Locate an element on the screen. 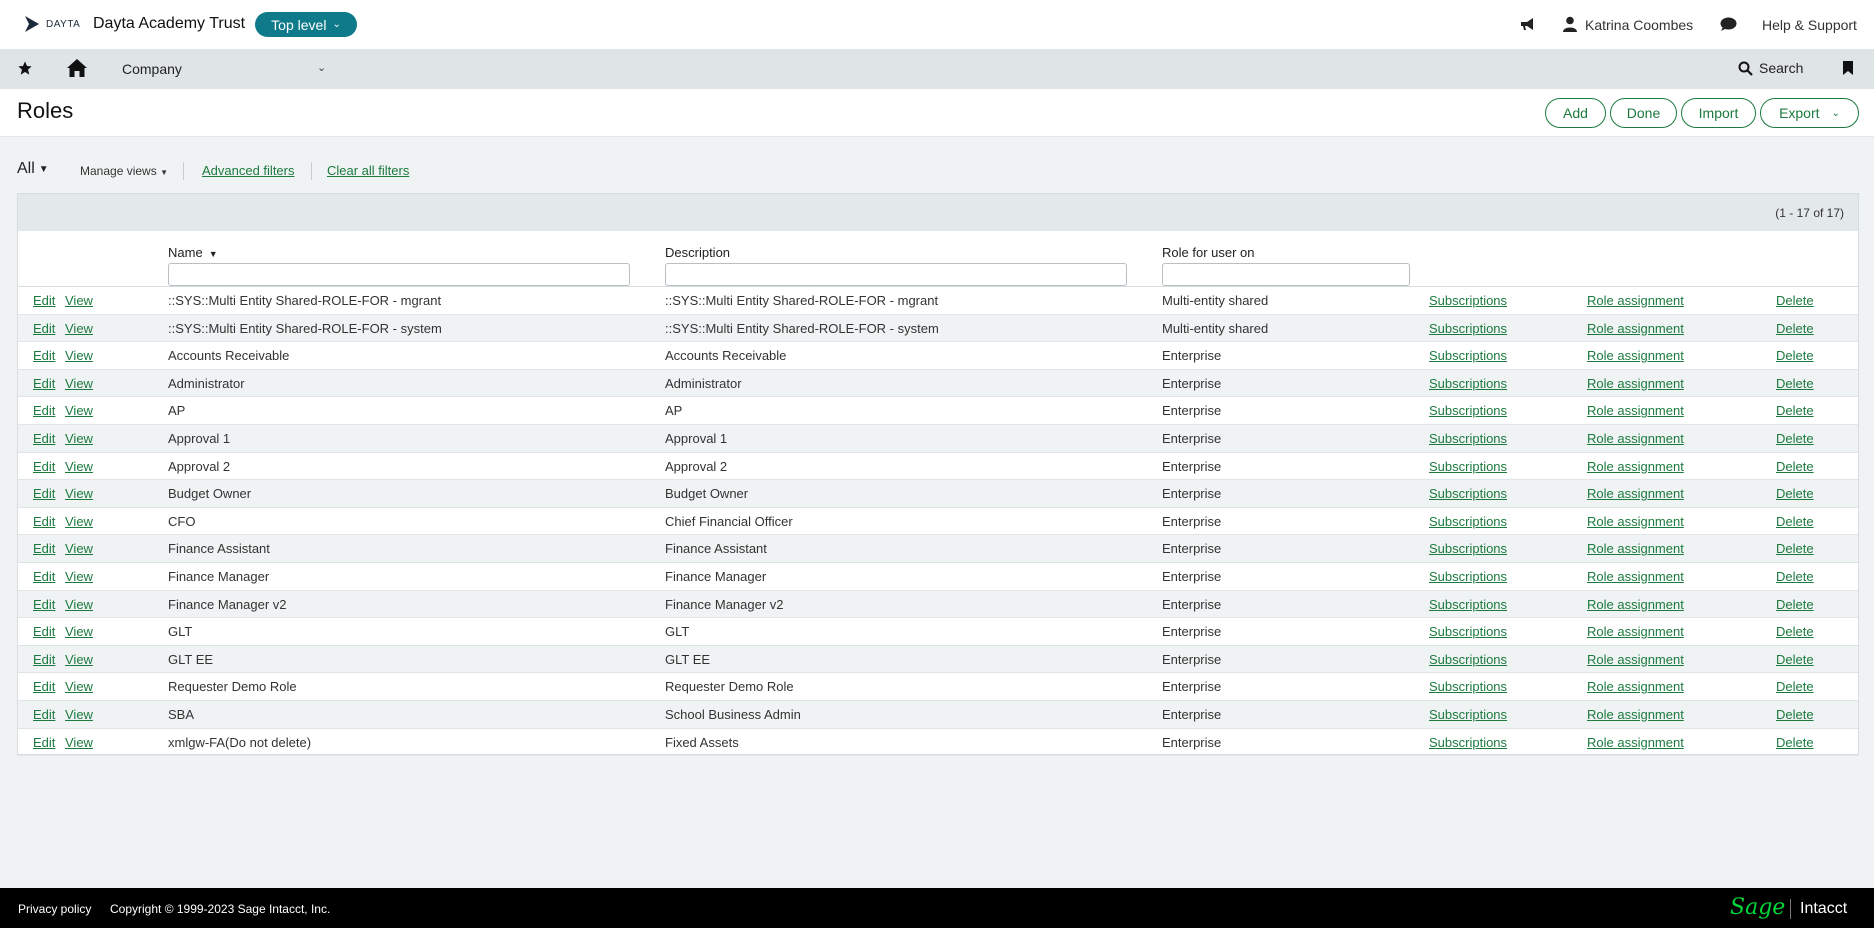 The image size is (1874, 928). privacy-policy-link: Privacy policy is located at coordinates (54, 909).